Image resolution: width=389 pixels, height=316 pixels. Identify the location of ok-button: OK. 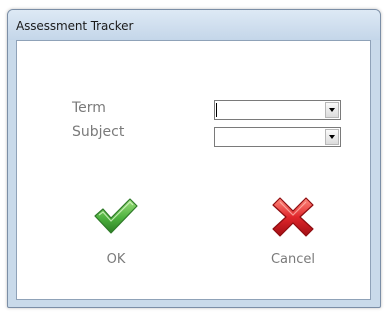
(116, 236).